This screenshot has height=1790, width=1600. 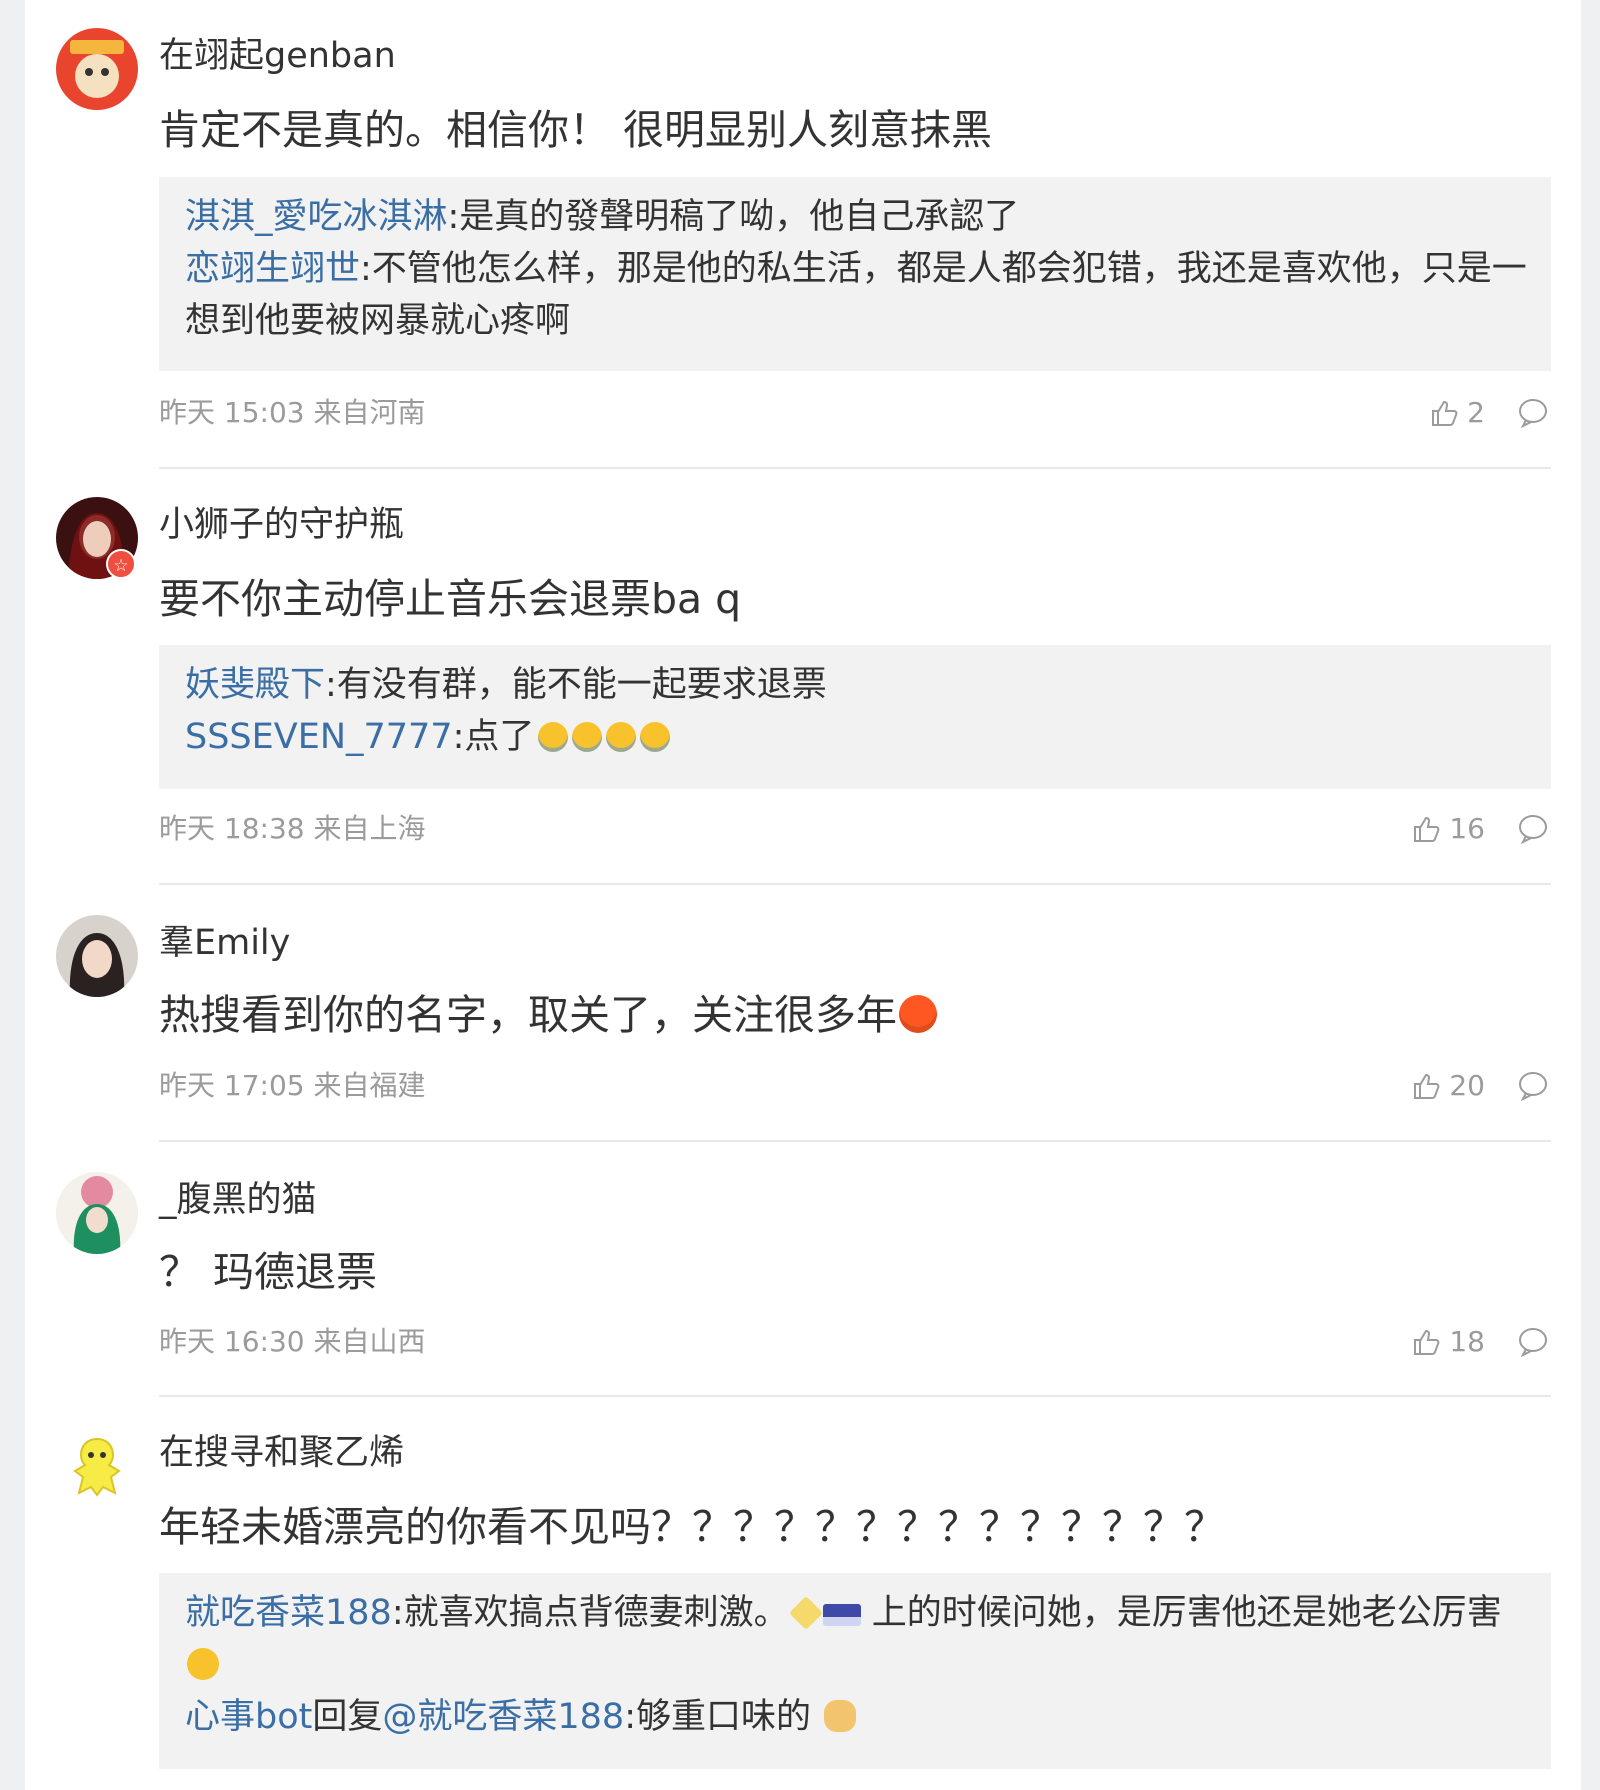 I want to click on comment-text: 热搜看到你的名字，取关了，关注很多年, so click(x=548, y=1015).